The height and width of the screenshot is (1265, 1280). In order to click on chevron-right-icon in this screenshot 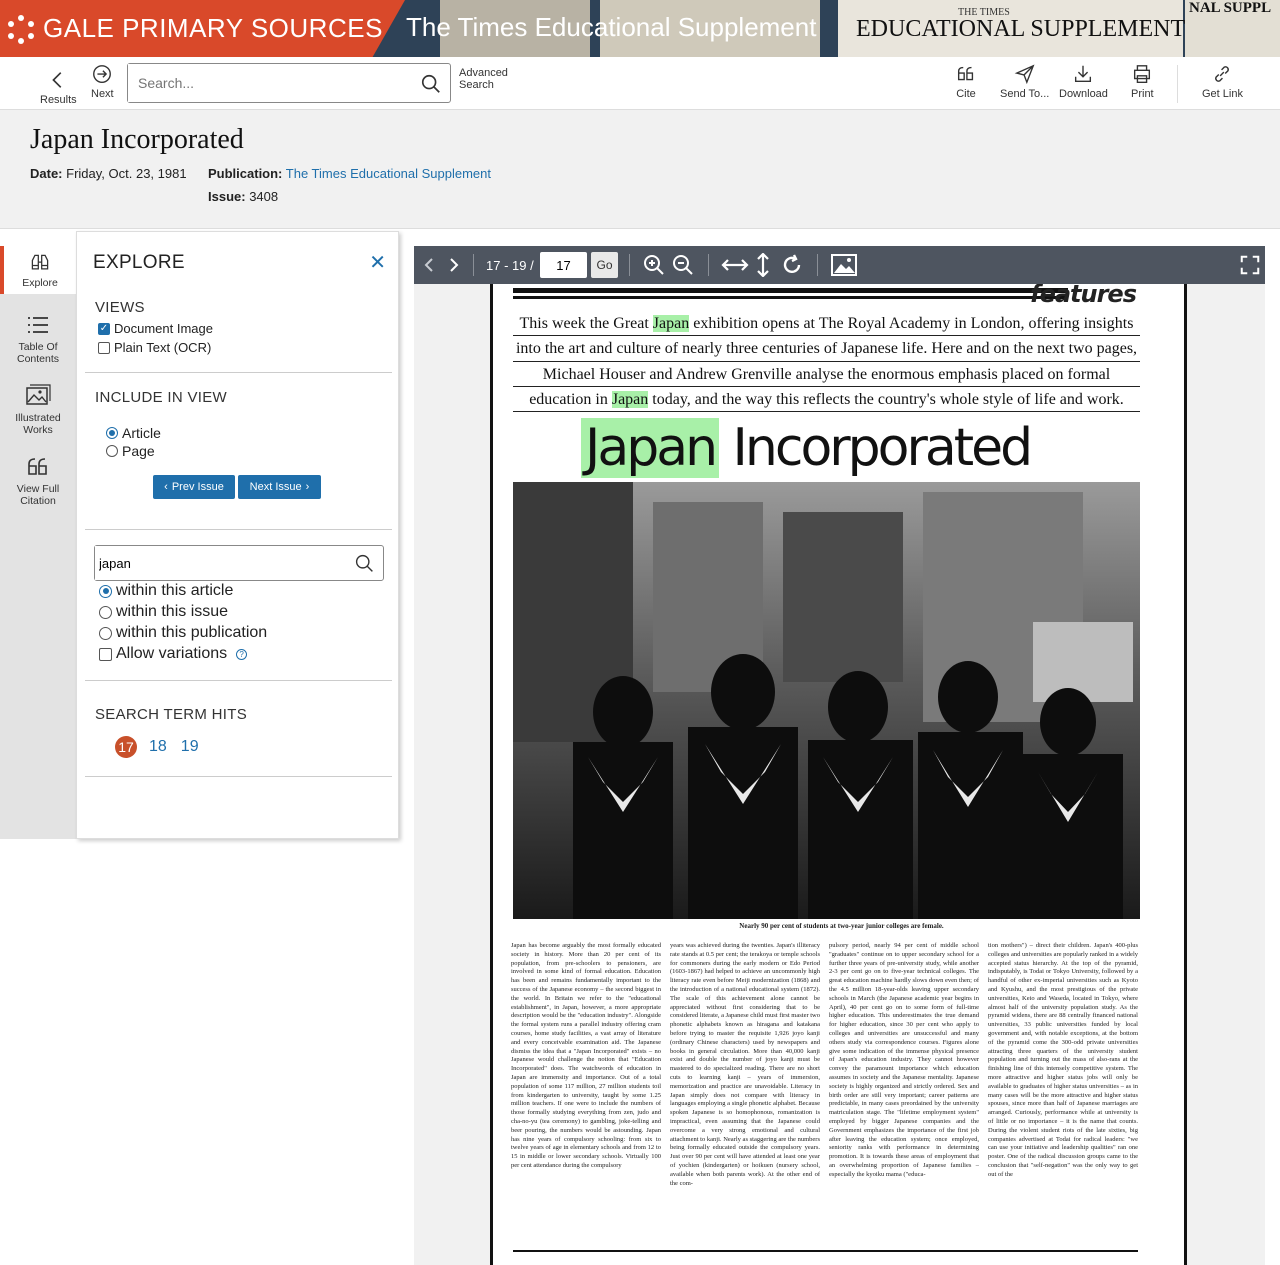, I will do `click(453, 265)`.